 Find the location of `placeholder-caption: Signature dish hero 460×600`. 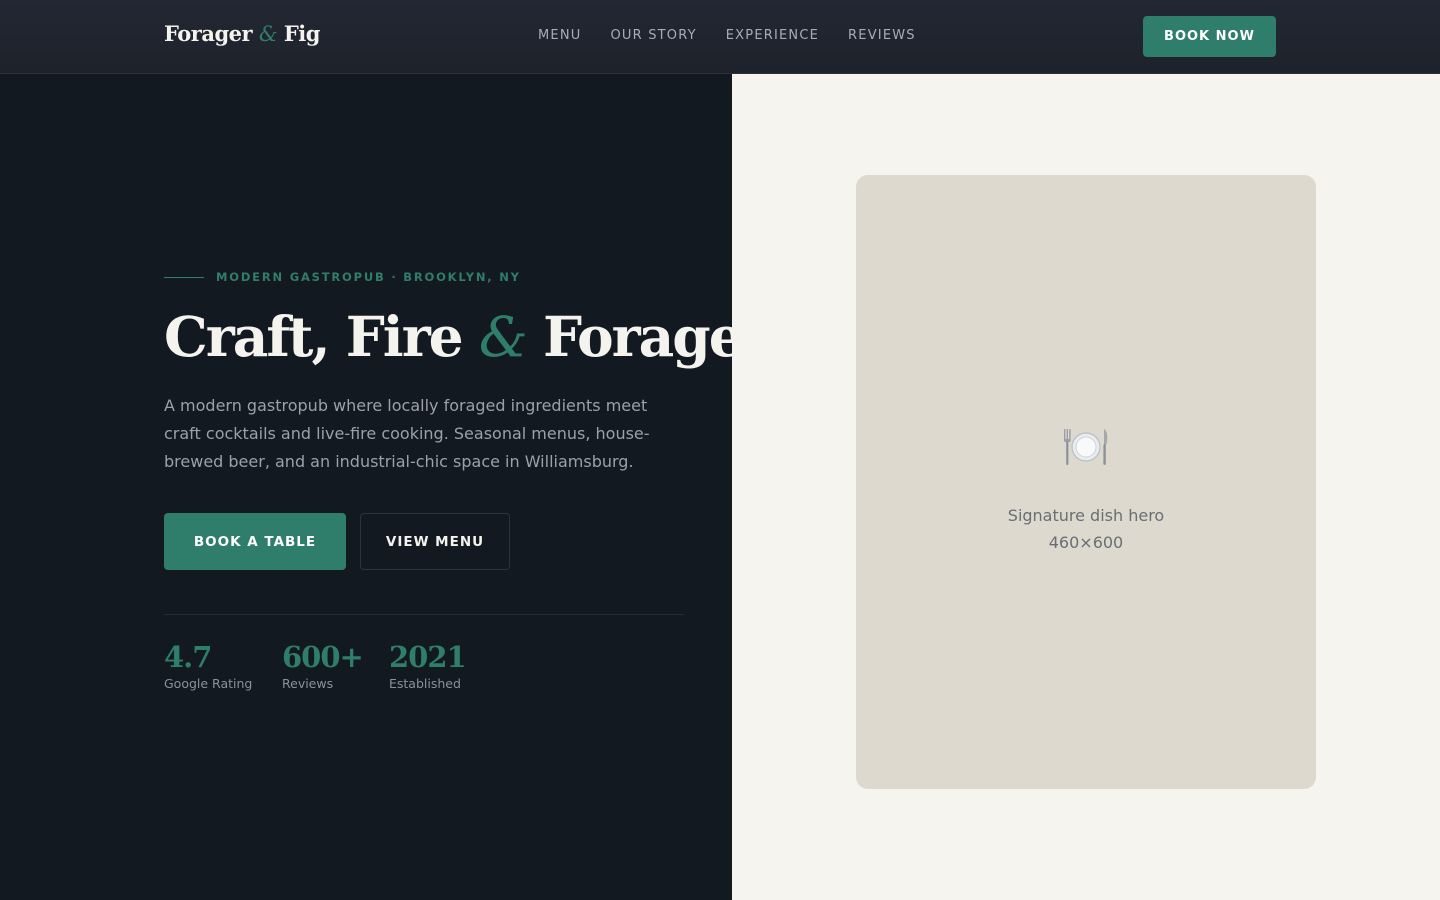

placeholder-caption: Signature dish hero 460×600 is located at coordinates (1086, 529).